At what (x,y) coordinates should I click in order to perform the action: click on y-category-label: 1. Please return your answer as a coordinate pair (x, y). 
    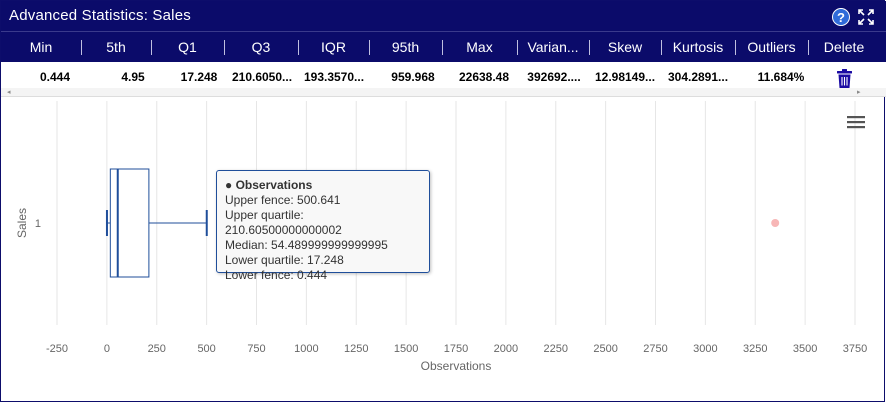
    Looking at the image, I should click on (38, 224).